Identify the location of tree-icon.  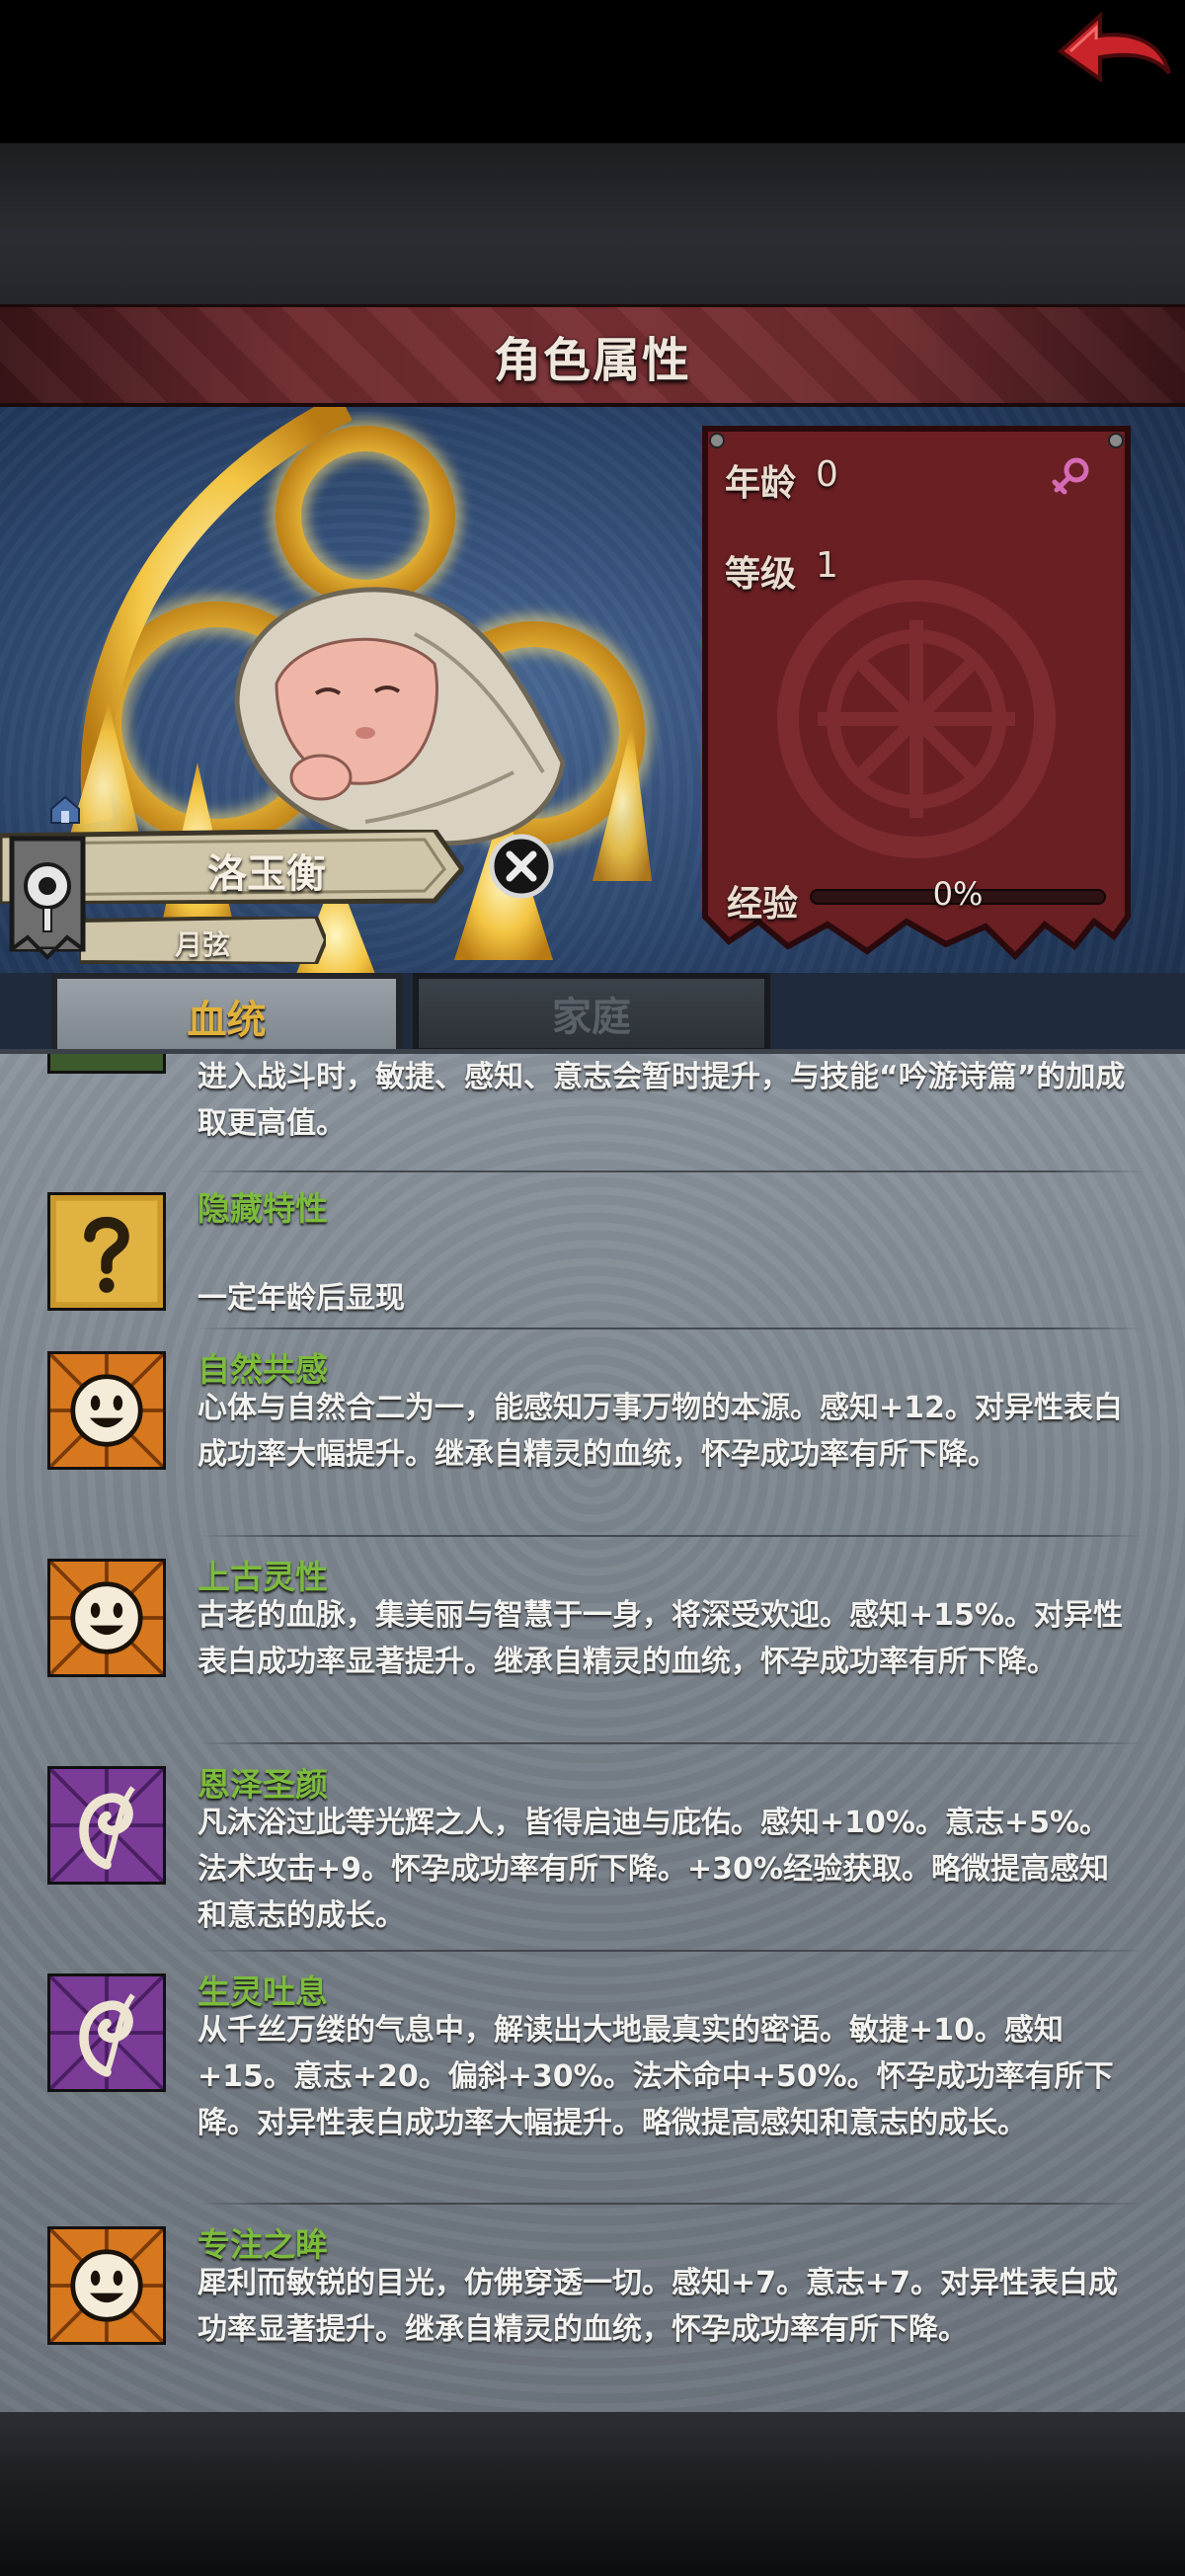
(107, 1064).